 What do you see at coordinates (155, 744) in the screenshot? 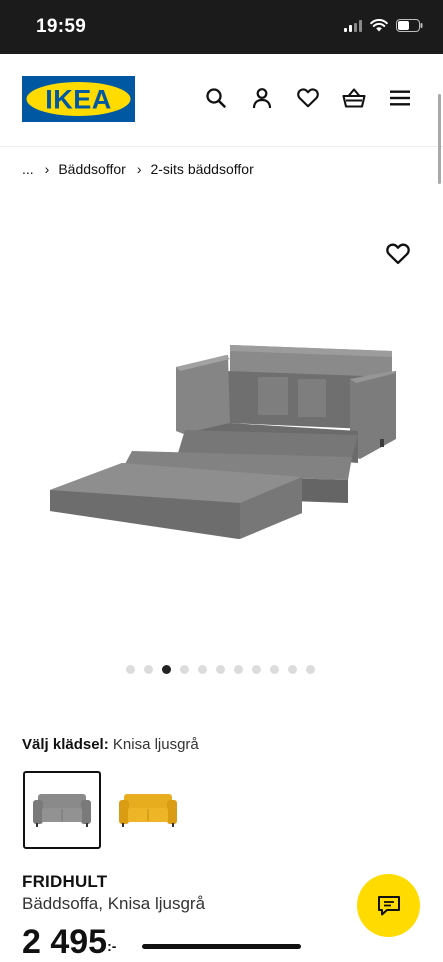
I see `fabric-value: Knisa ljusgrå` at bounding box center [155, 744].